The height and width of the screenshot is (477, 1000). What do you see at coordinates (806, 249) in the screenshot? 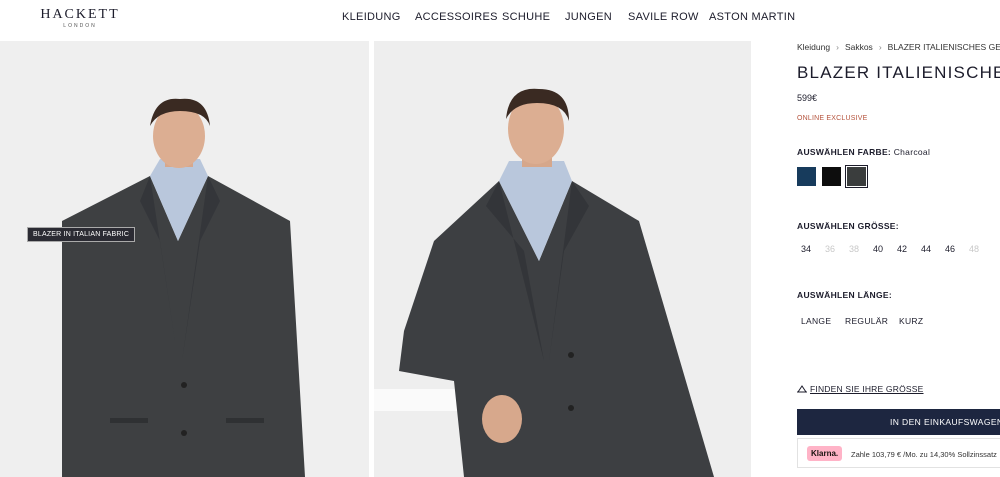
I see `size-option-34: 34` at bounding box center [806, 249].